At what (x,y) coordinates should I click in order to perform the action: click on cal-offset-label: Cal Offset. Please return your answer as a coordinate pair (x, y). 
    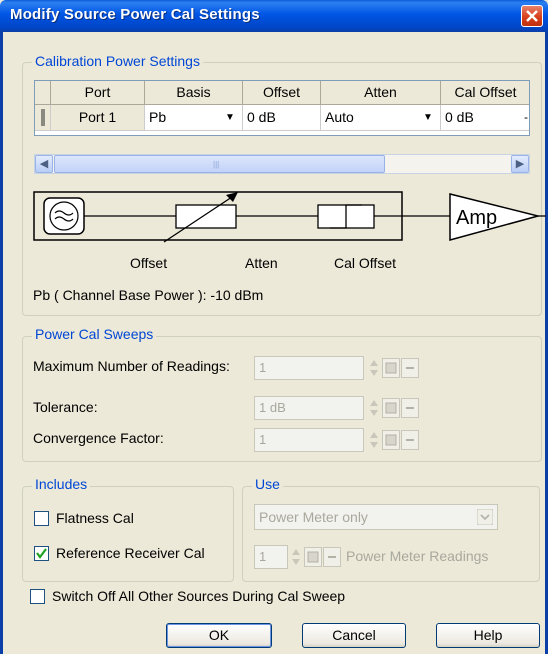
    Looking at the image, I should click on (365, 263).